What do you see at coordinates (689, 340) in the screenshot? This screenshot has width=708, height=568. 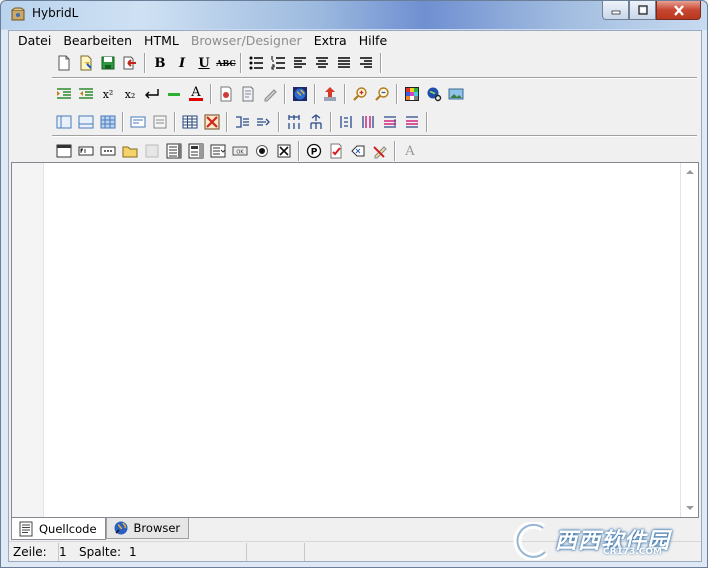 I see `vertical-scrollbar` at bounding box center [689, 340].